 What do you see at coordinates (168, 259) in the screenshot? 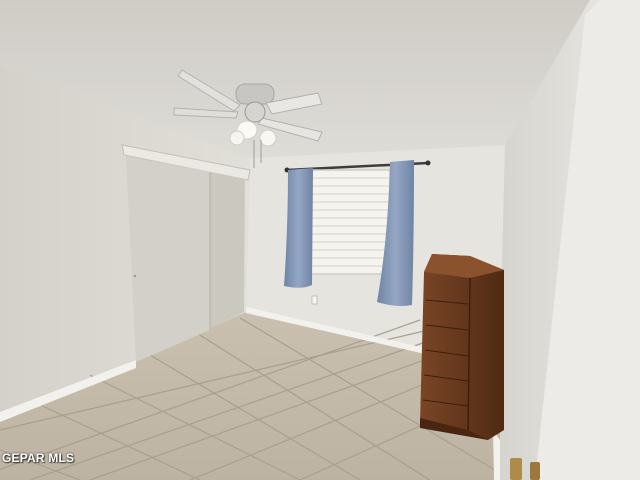
I see `closet-door-left` at bounding box center [168, 259].